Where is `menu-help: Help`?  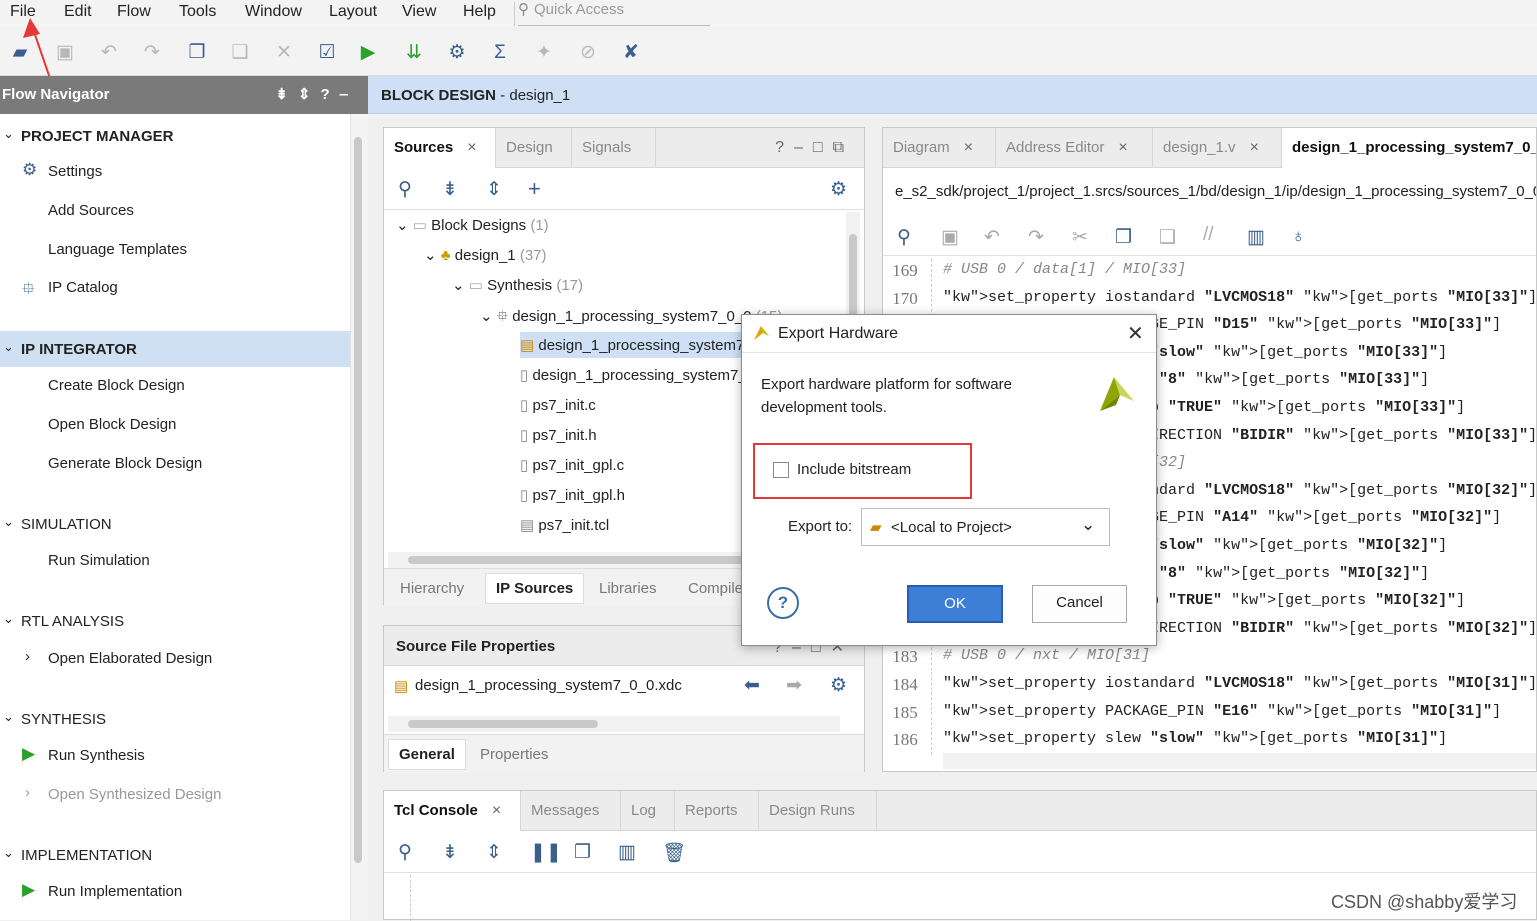
menu-help: Help is located at coordinates (479, 12).